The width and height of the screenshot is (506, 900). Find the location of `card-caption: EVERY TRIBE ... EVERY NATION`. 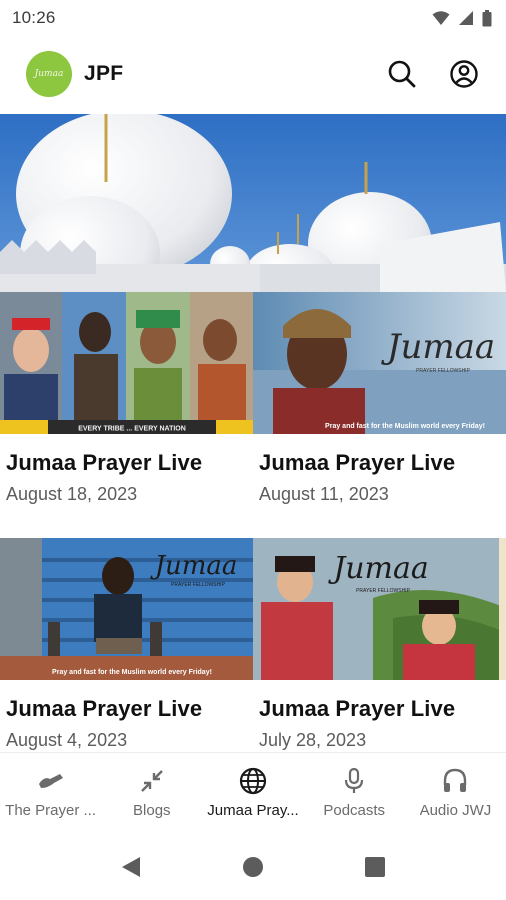

card-caption: EVERY TRIBE ... EVERY NATION is located at coordinates (132, 429).